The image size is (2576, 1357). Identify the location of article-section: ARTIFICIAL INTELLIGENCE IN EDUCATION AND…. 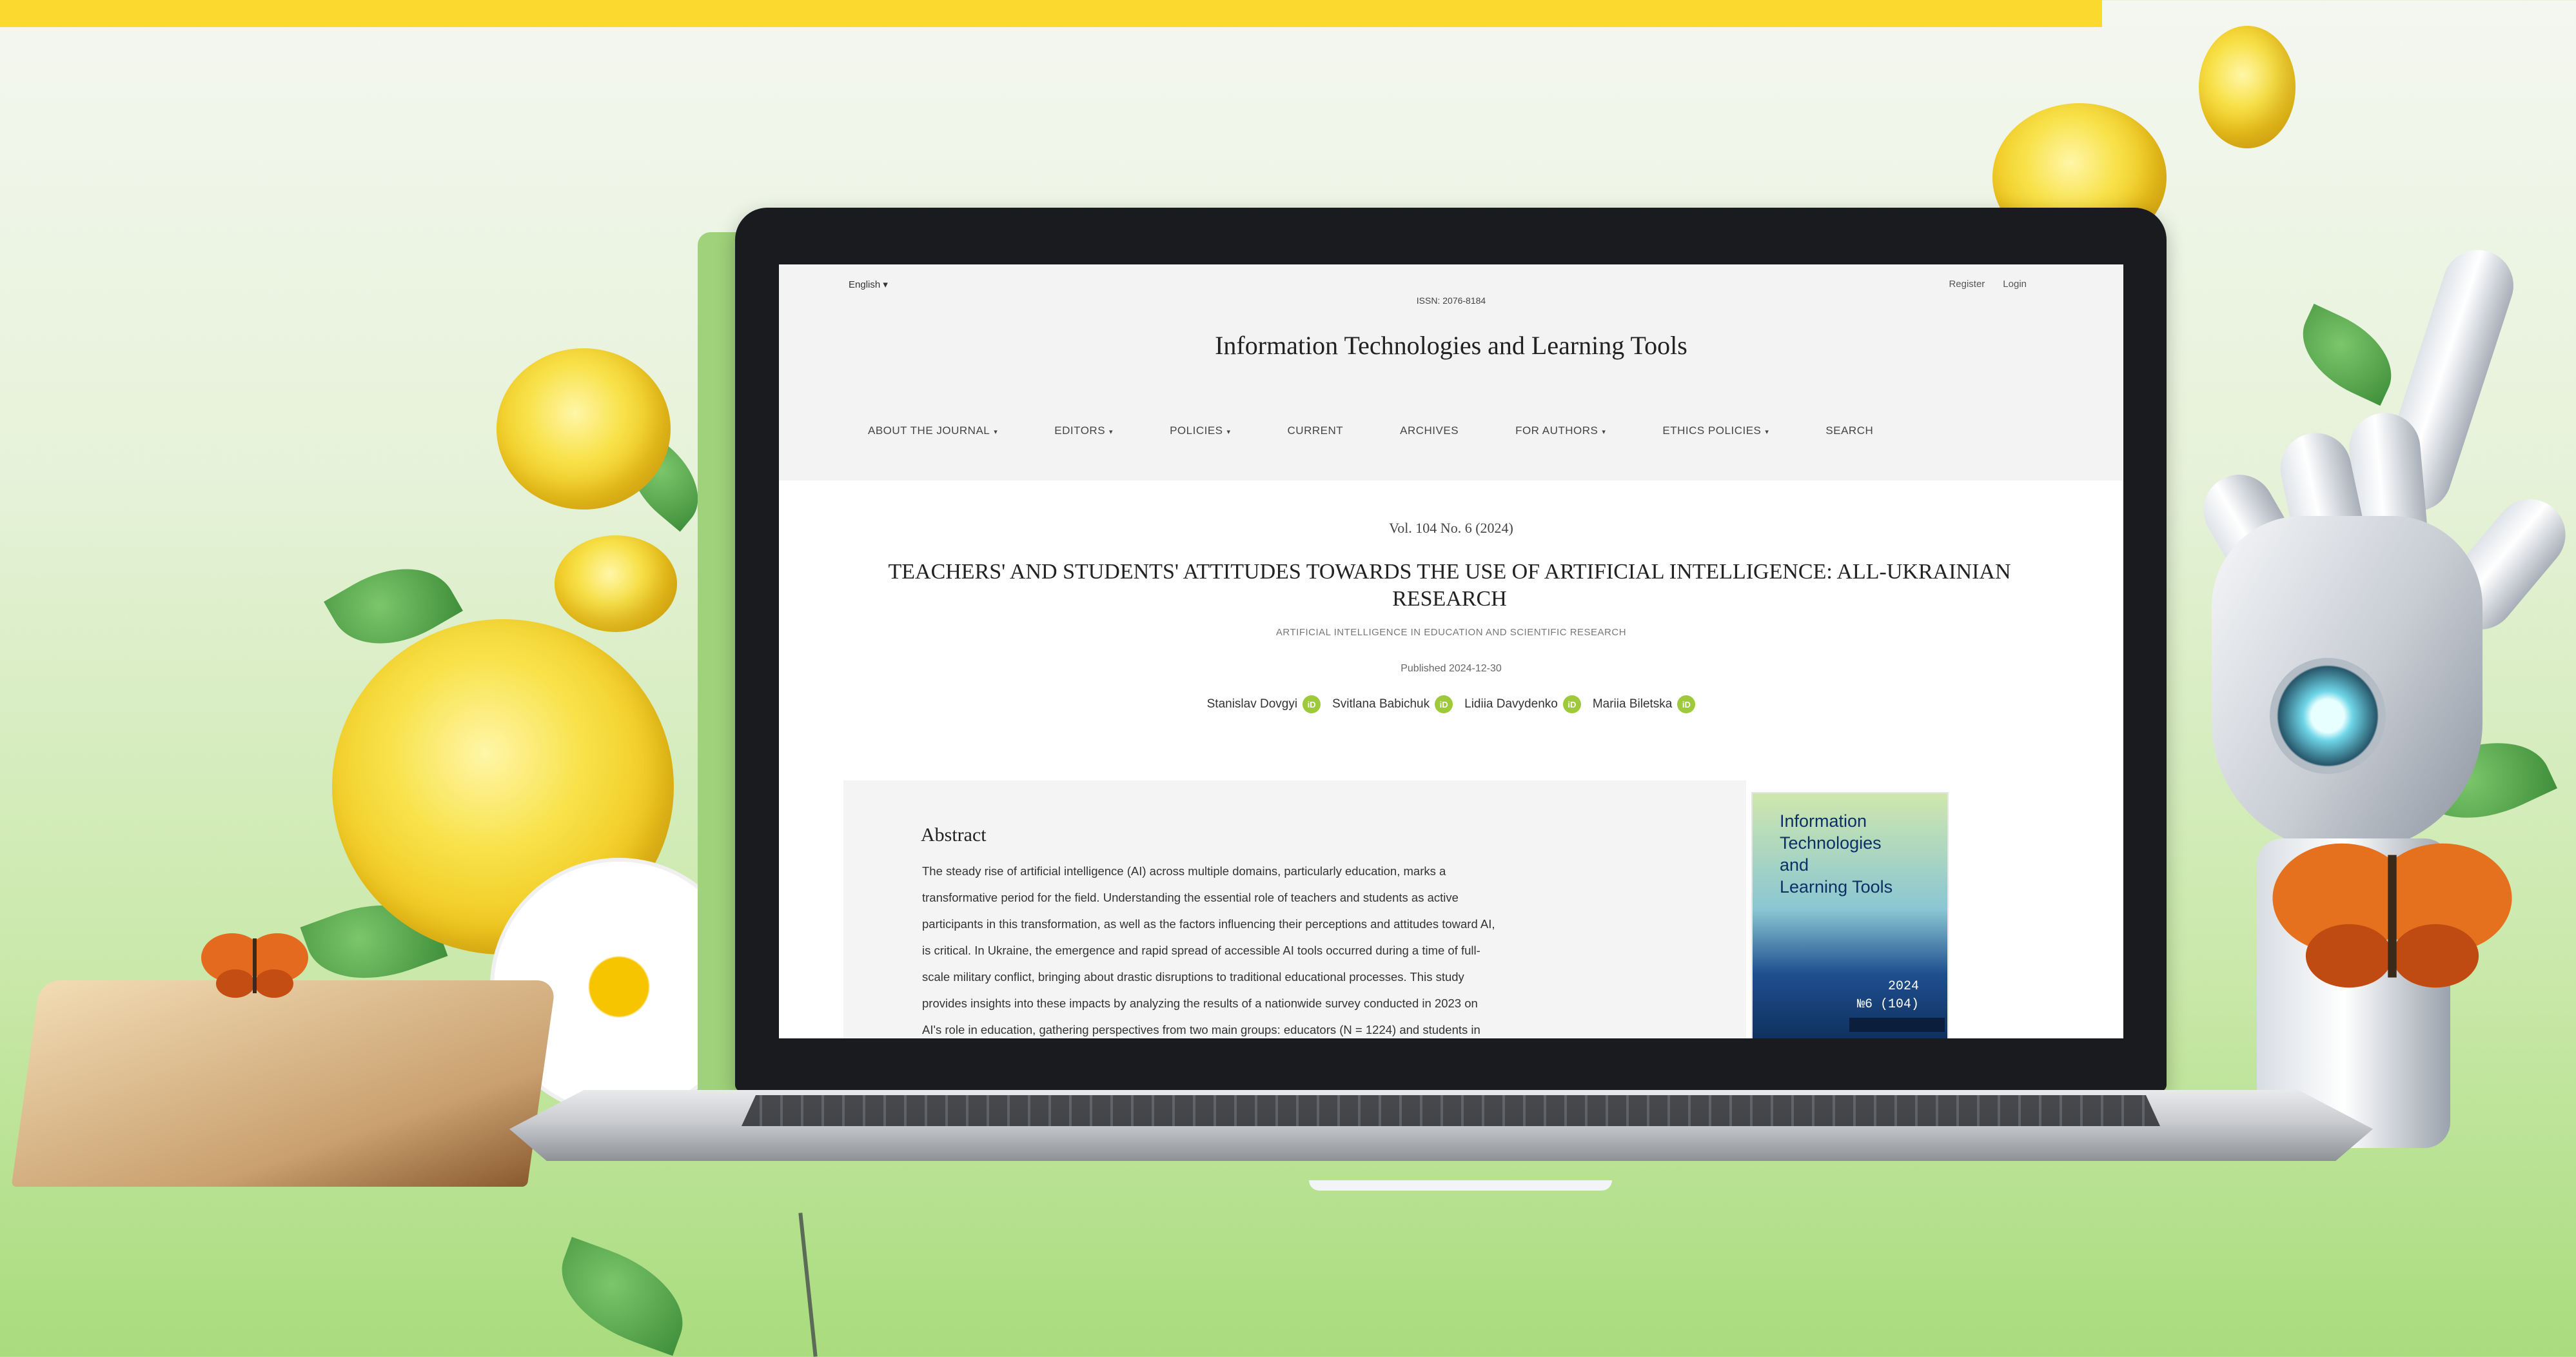
(1451, 632).